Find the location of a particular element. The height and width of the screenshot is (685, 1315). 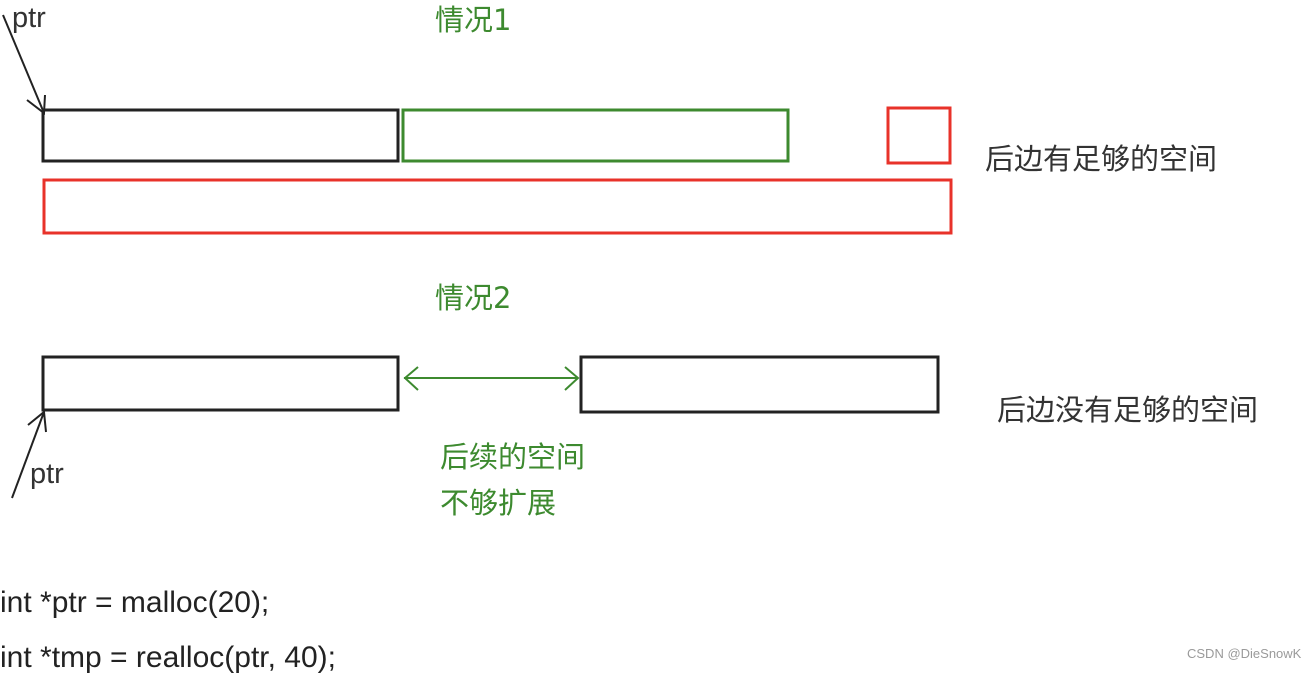

occupied-block-case2 is located at coordinates (759, 384).